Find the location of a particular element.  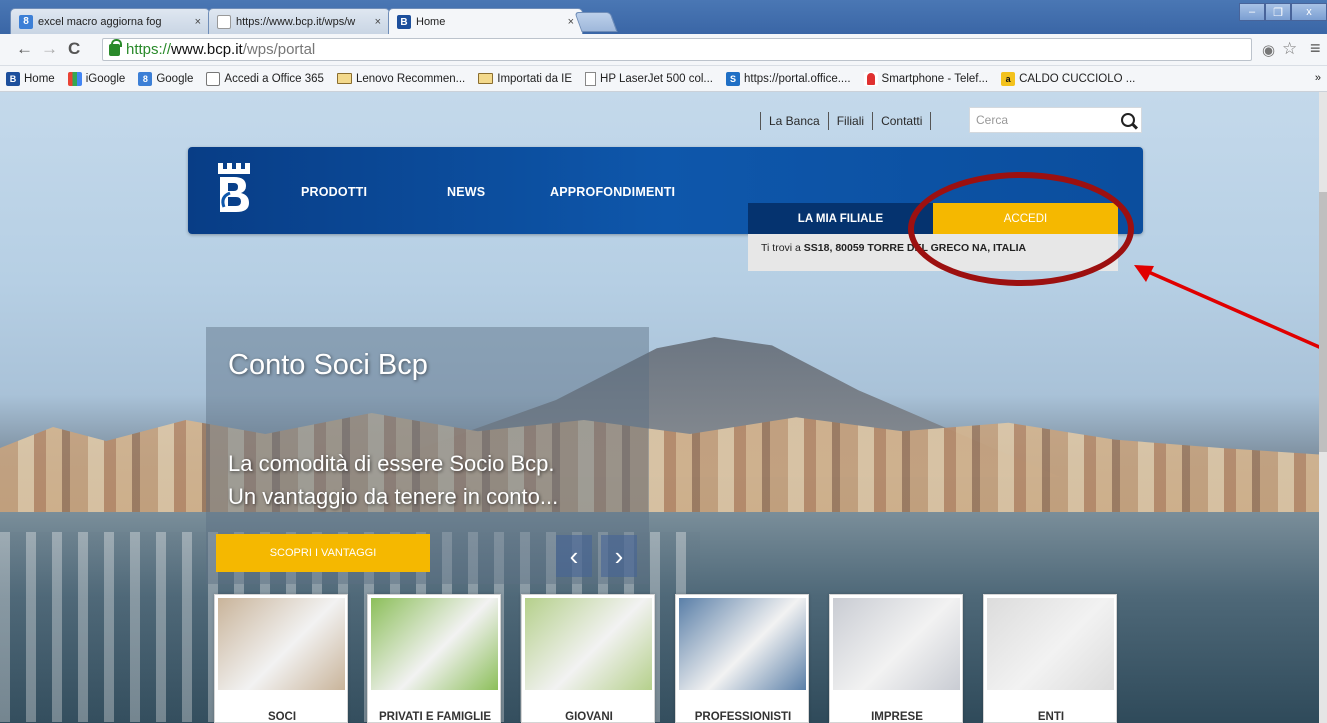

back-icon: ← is located at coordinates (24, 49).